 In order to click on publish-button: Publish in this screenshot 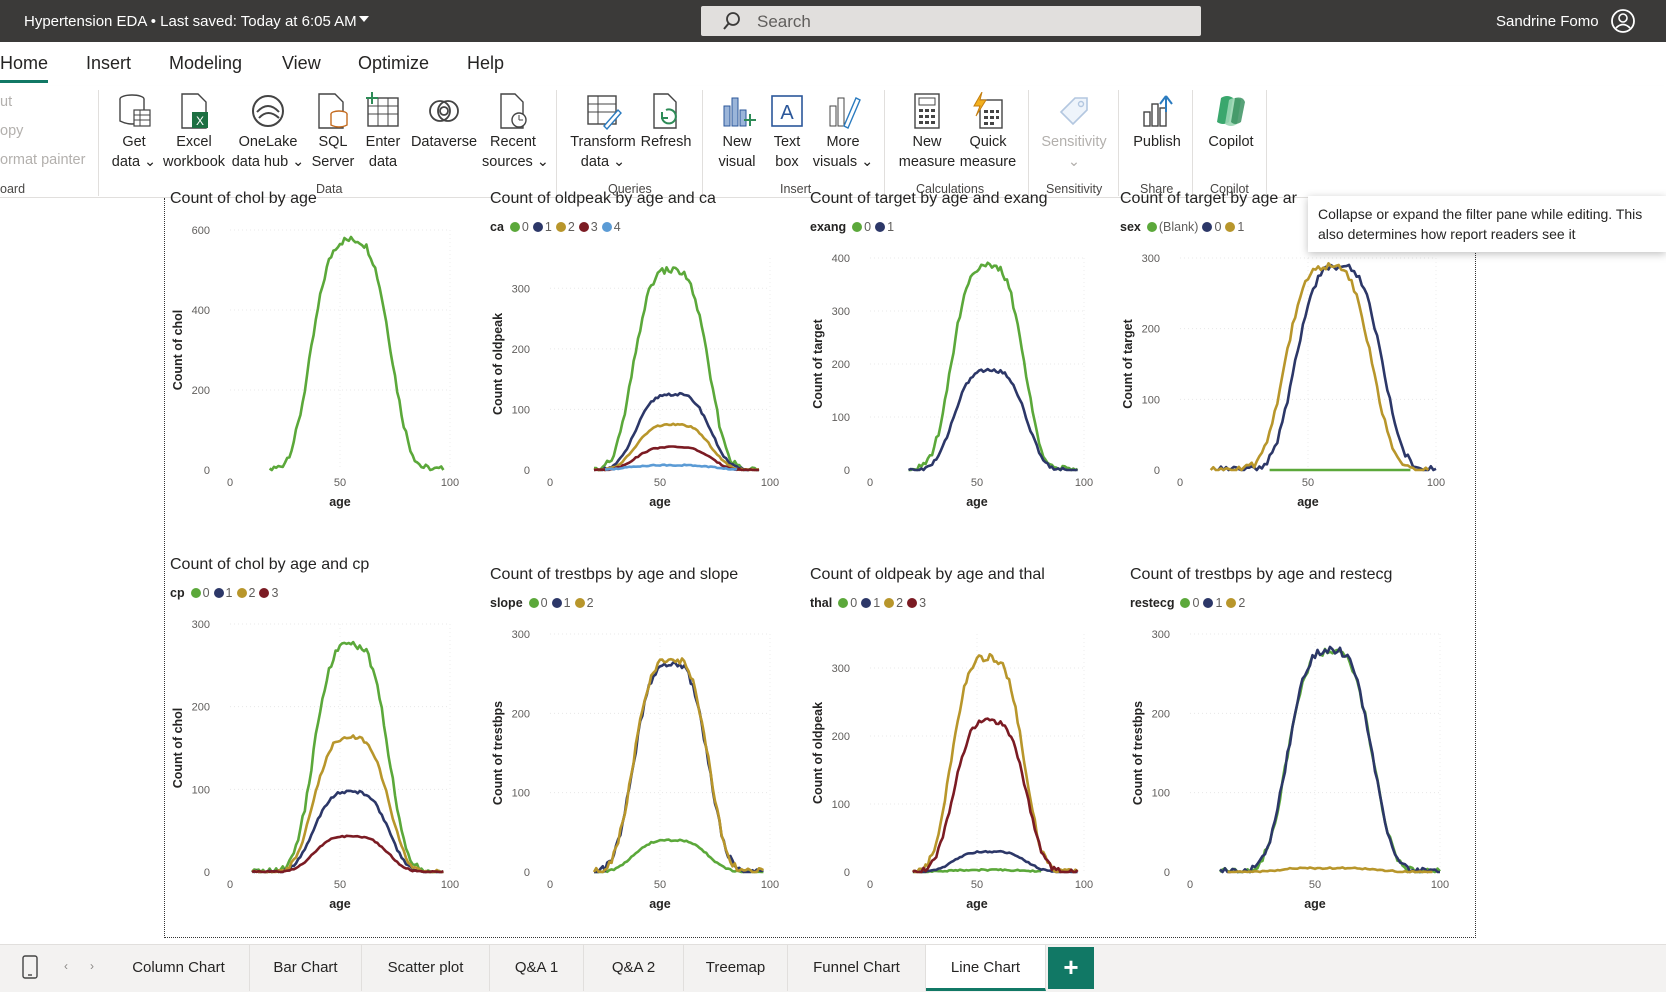, I will do `click(1157, 119)`.